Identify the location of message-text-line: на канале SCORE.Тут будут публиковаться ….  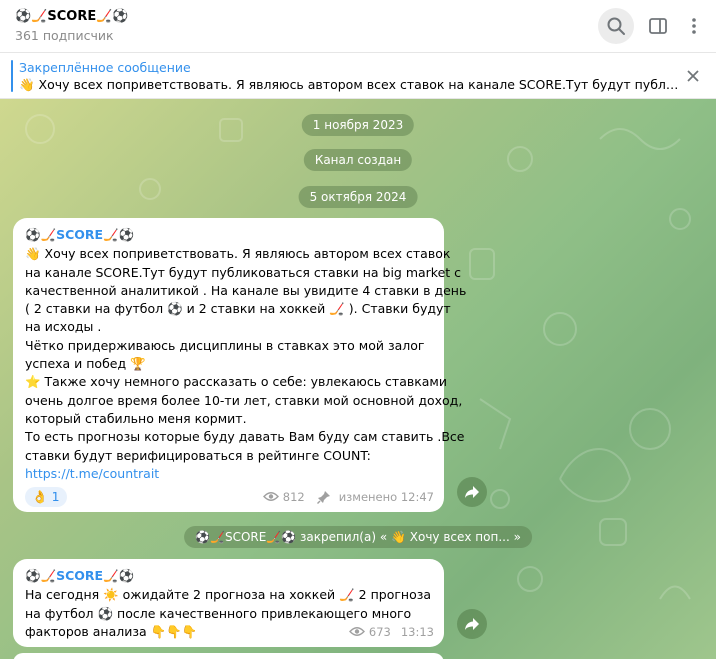
(243, 272).